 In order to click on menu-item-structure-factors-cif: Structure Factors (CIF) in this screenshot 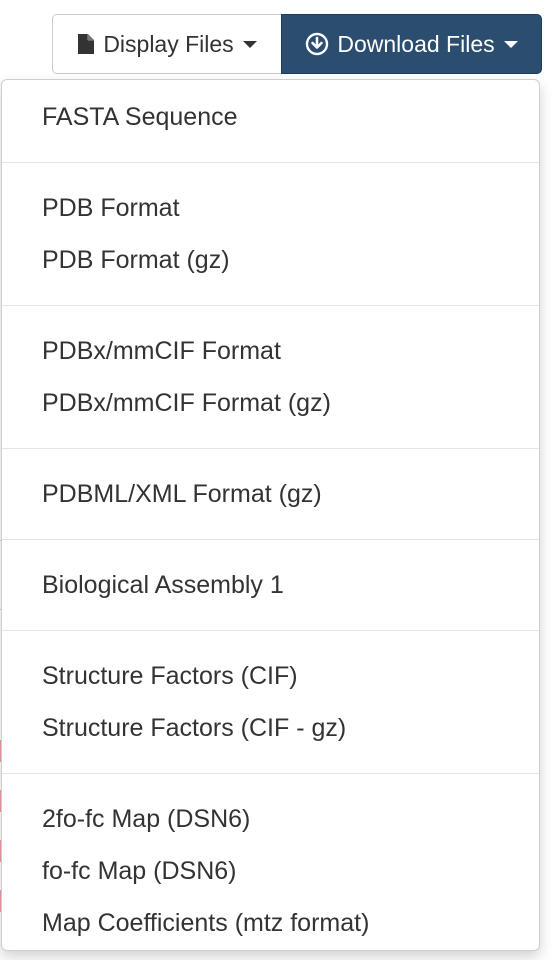, I will do `click(270, 676)`.